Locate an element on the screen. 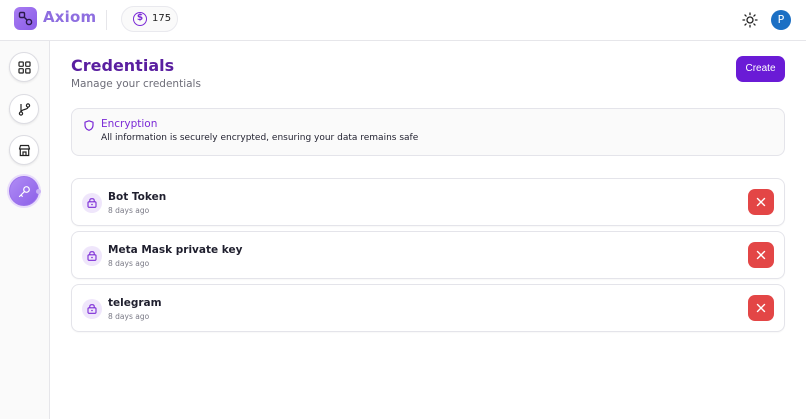 This screenshot has width=806, height=419. credential-row: Bot Token 8 days ago is located at coordinates (428, 202).